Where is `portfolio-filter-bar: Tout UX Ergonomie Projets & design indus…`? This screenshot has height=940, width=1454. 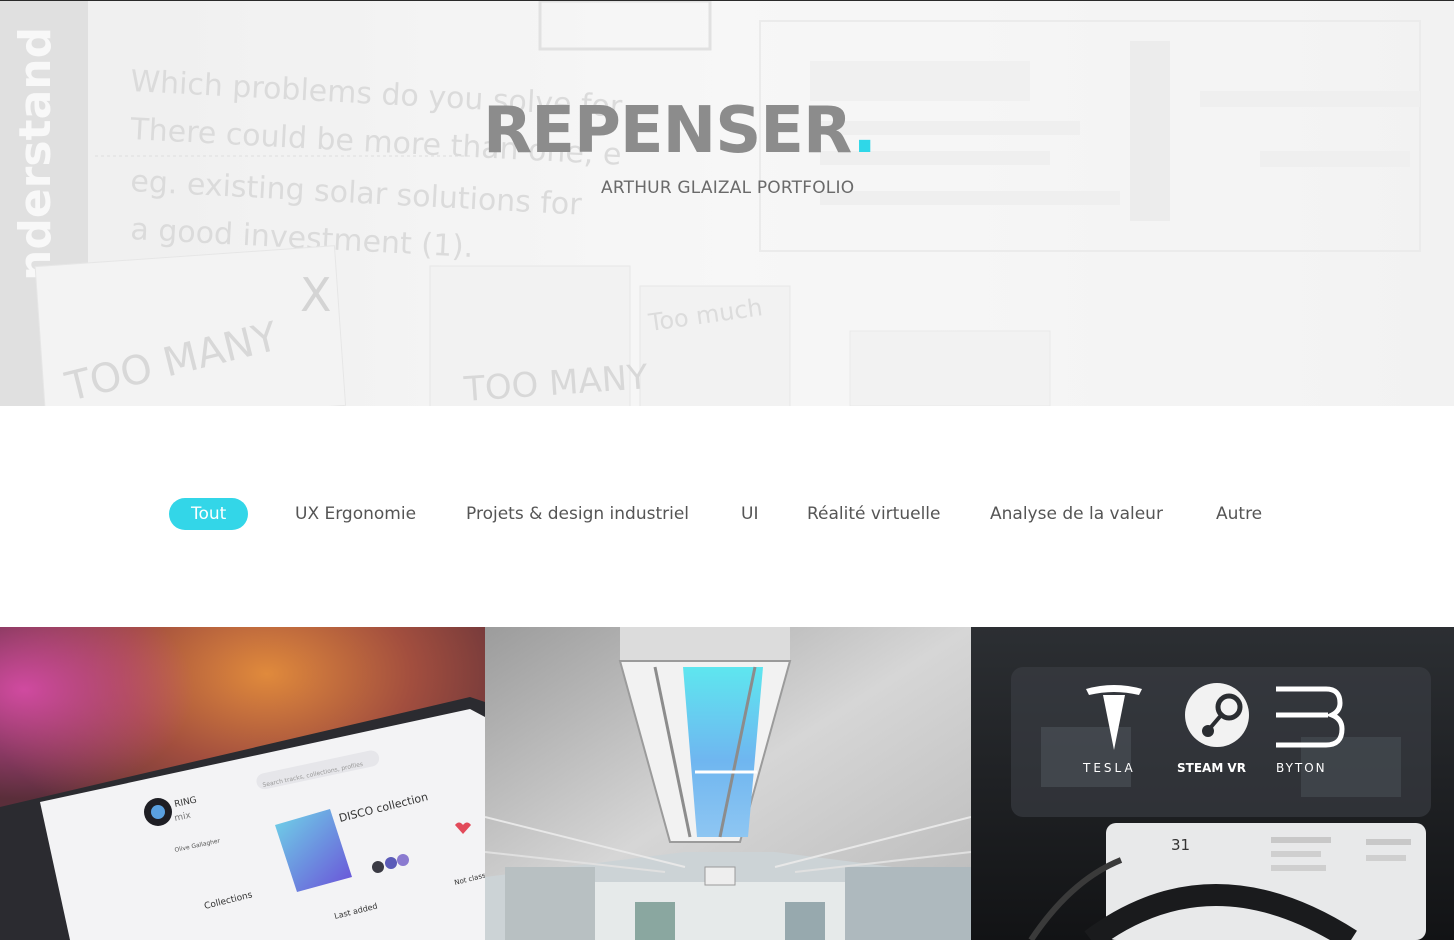
portfolio-filter-bar: Tout UX Ergonomie Projets & design indus… is located at coordinates (727, 514).